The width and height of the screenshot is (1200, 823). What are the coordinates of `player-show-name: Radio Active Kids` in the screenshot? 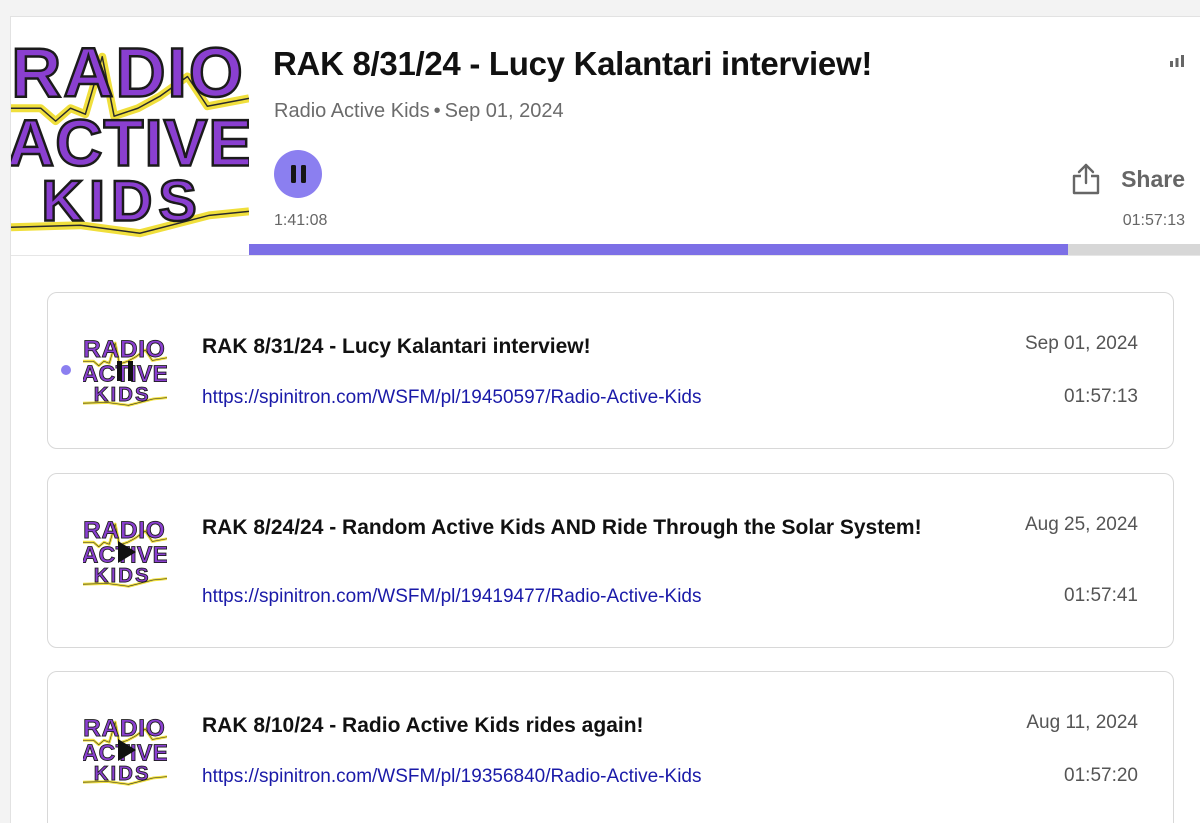 It's located at (352, 111).